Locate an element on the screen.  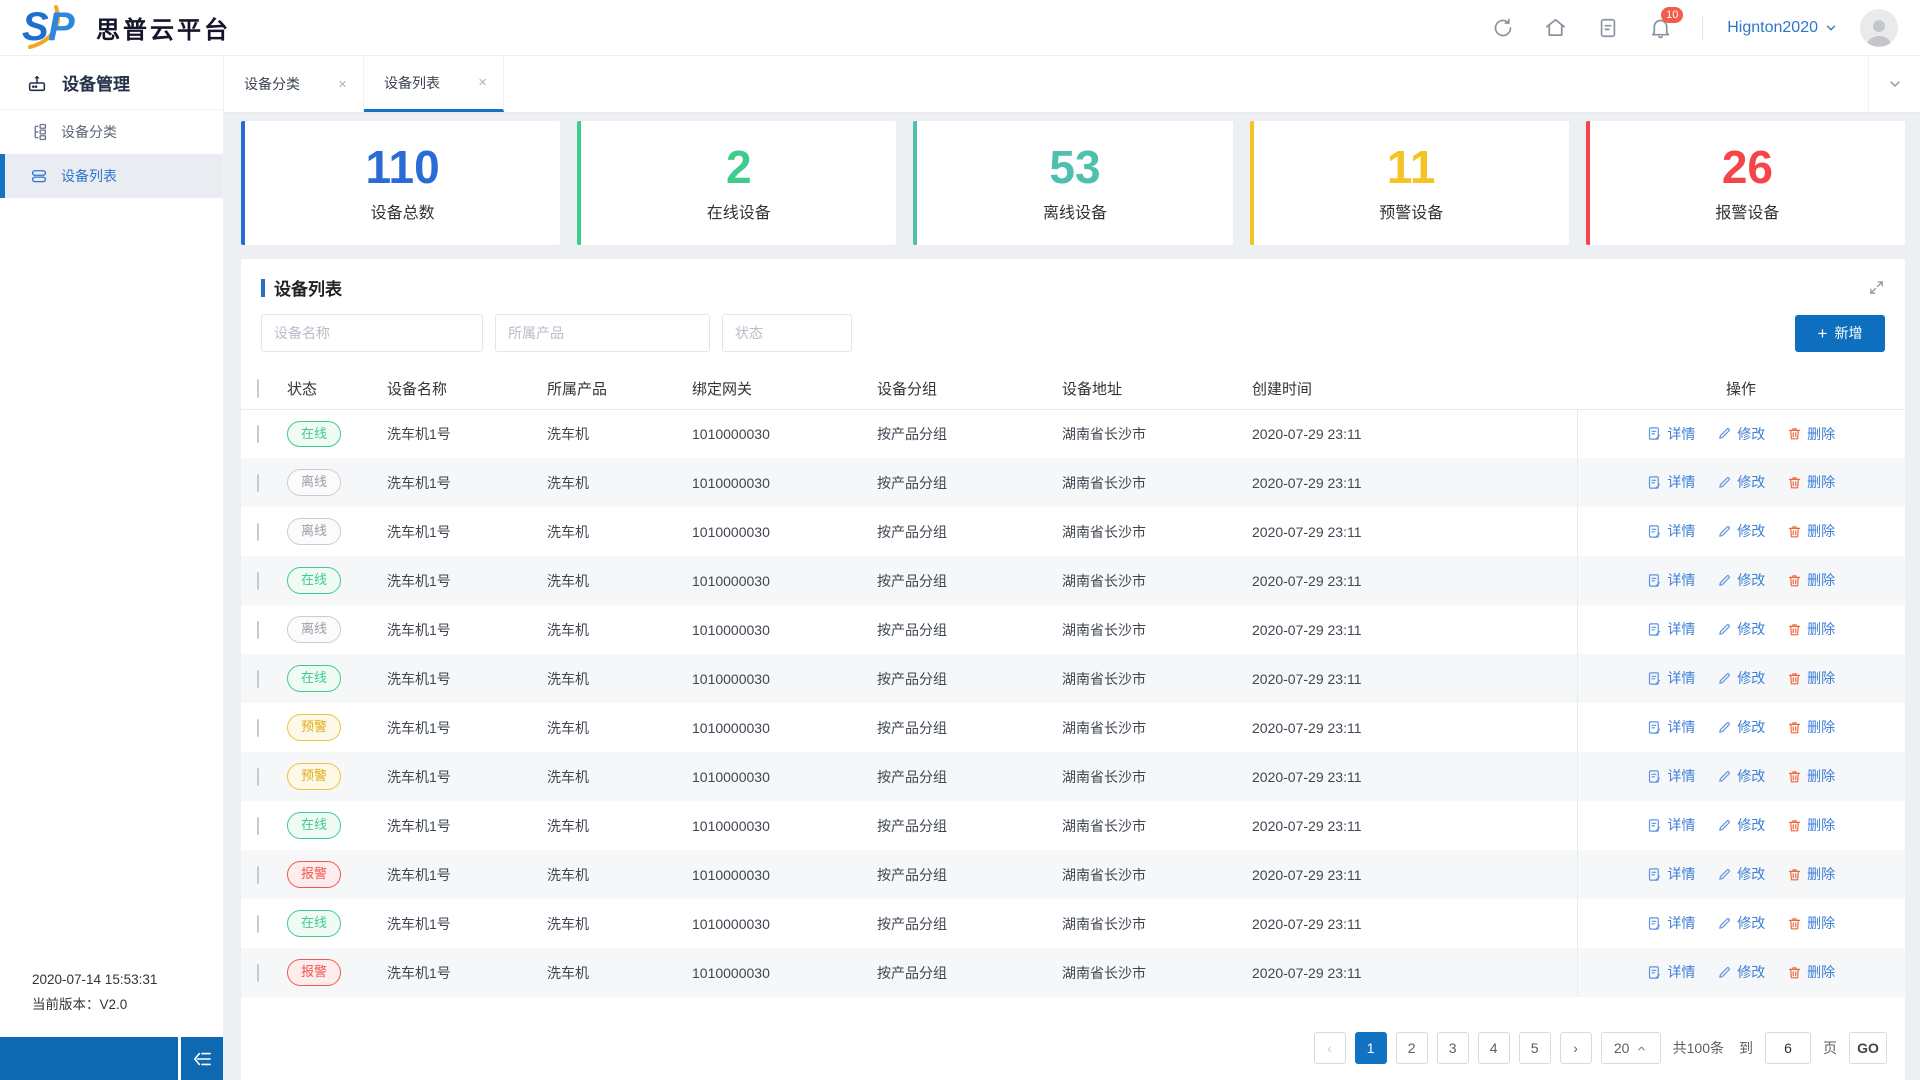
stat-card-total: 110 设备总数 is located at coordinates (401, 183).